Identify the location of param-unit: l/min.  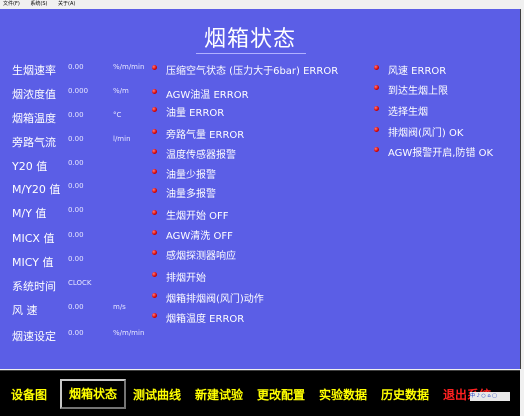
(122, 139).